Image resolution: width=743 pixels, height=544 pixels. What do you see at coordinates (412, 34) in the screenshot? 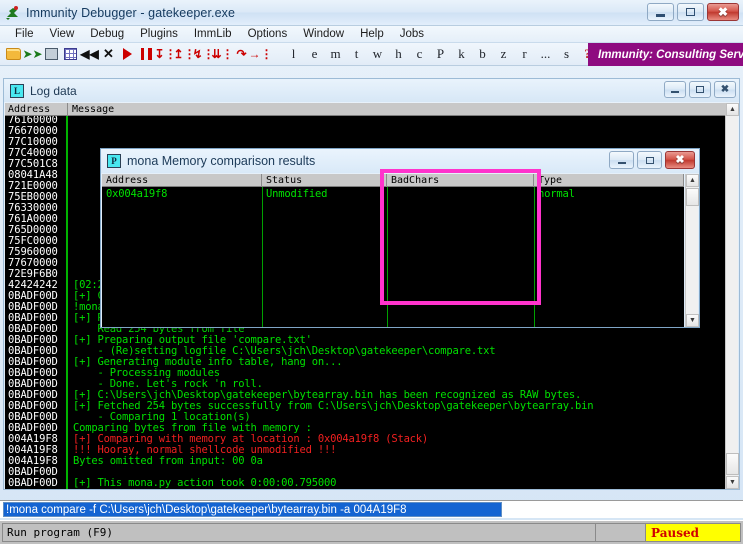
I see `menu-item-jobs: Jobs` at bounding box center [412, 34].